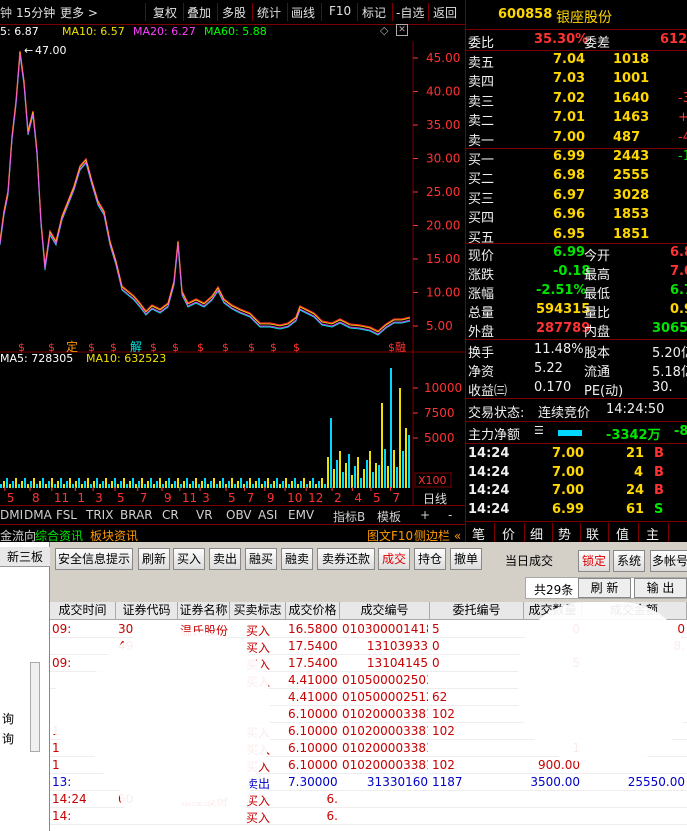 Image resolution: width=687 pixels, height=831 pixels. Describe the element at coordinates (25, 557) in the screenshot. I see `tab-new-third-board: 新三板` at that location.